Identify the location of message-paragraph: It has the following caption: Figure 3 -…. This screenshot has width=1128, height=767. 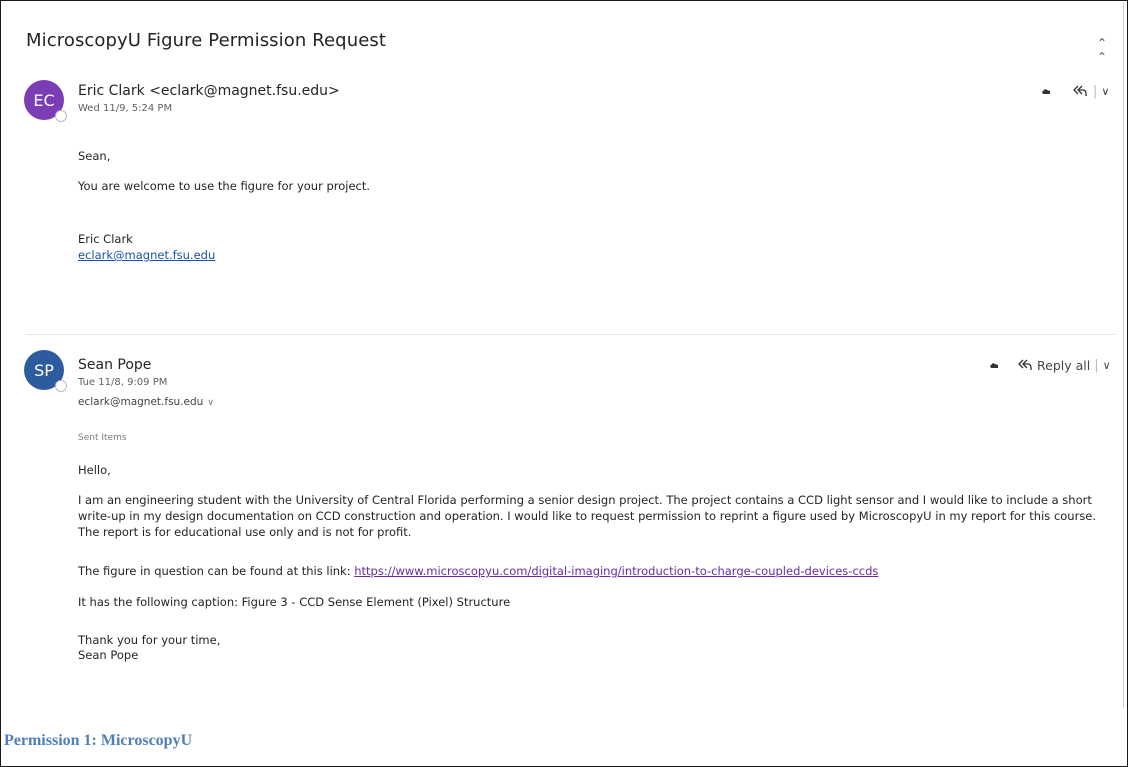
(294, 602).